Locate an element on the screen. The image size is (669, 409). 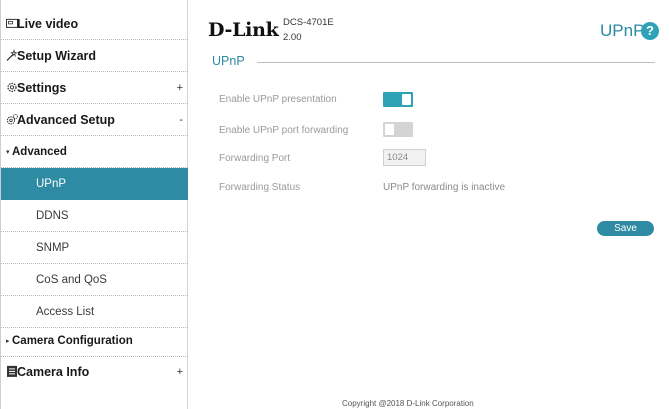
sidebar-item-label: Advanced is located at coordinates (39, 151).